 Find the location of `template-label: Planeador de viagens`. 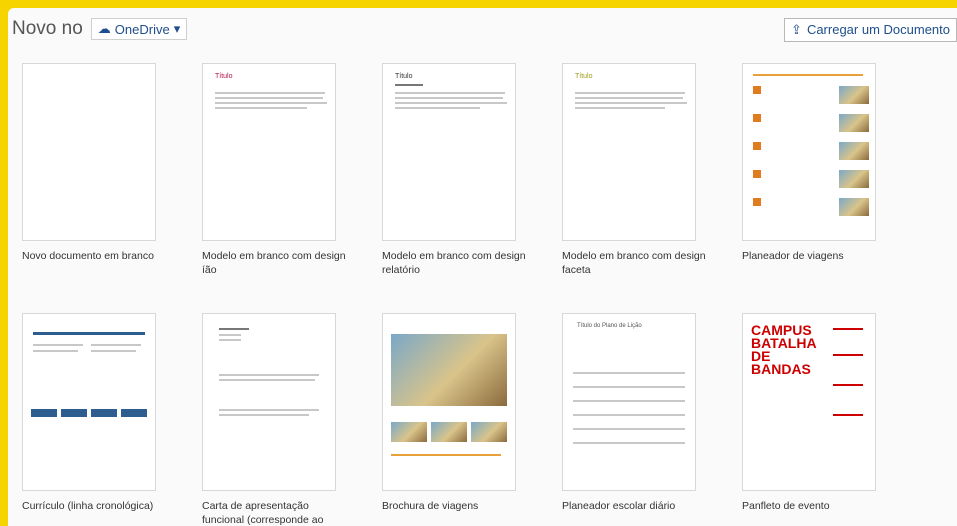

template-label: Planeador de viagens is located at coordinates (817, 256).